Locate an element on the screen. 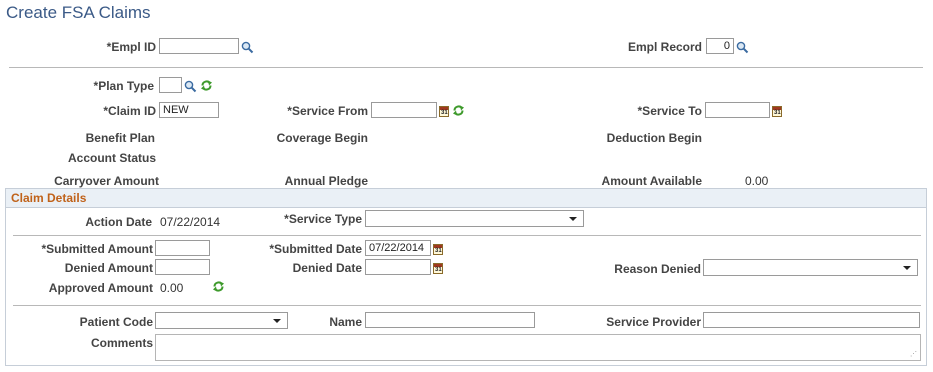 The width and height of the screenshot is (933, 372). name-label: Name is located at coordinates (345, 322).